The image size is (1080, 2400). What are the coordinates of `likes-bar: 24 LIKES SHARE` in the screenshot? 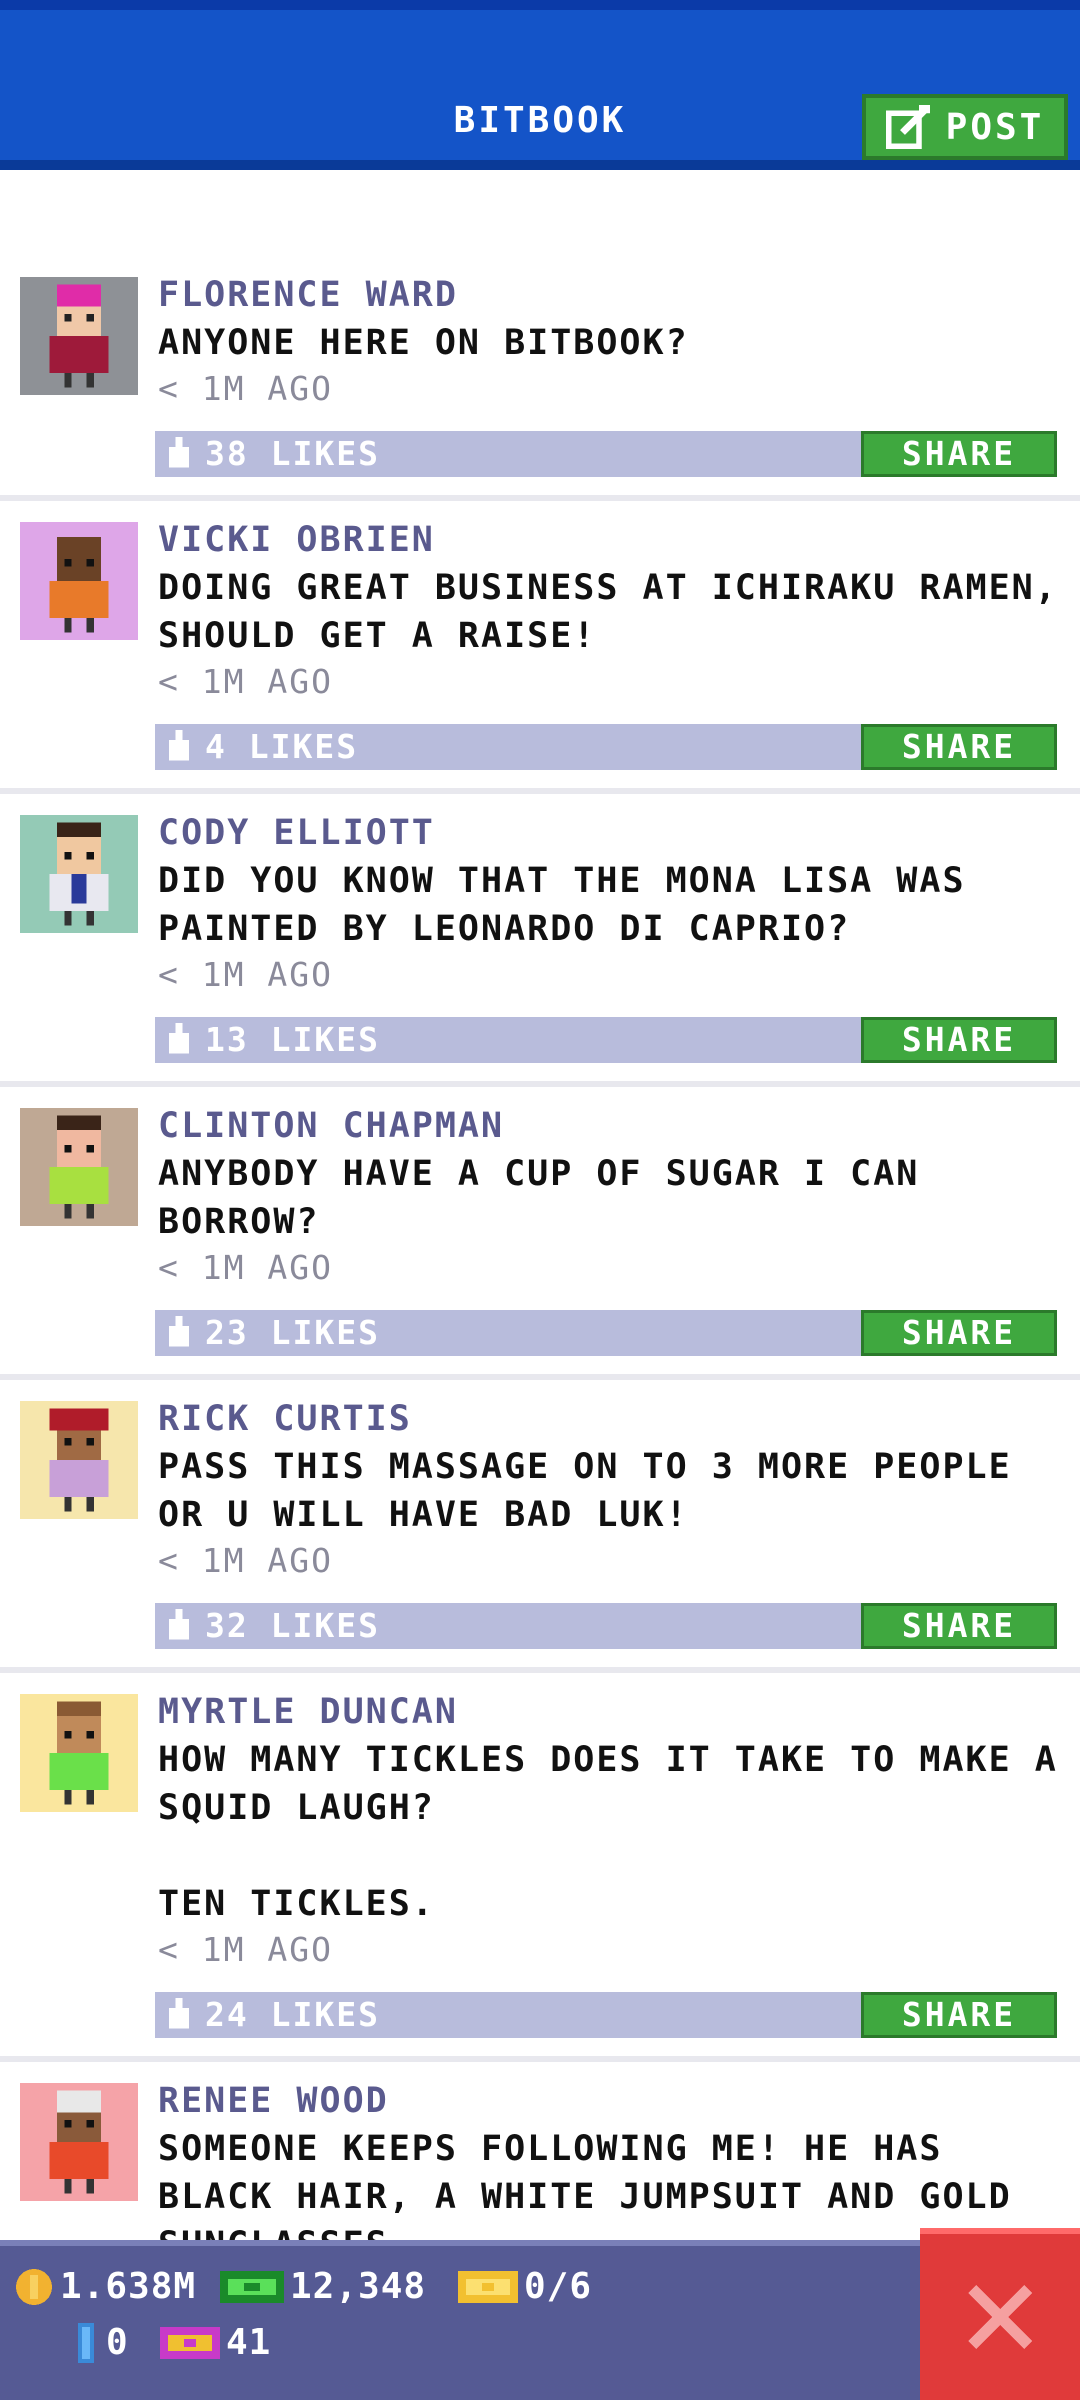 It's located at (606, 2015).